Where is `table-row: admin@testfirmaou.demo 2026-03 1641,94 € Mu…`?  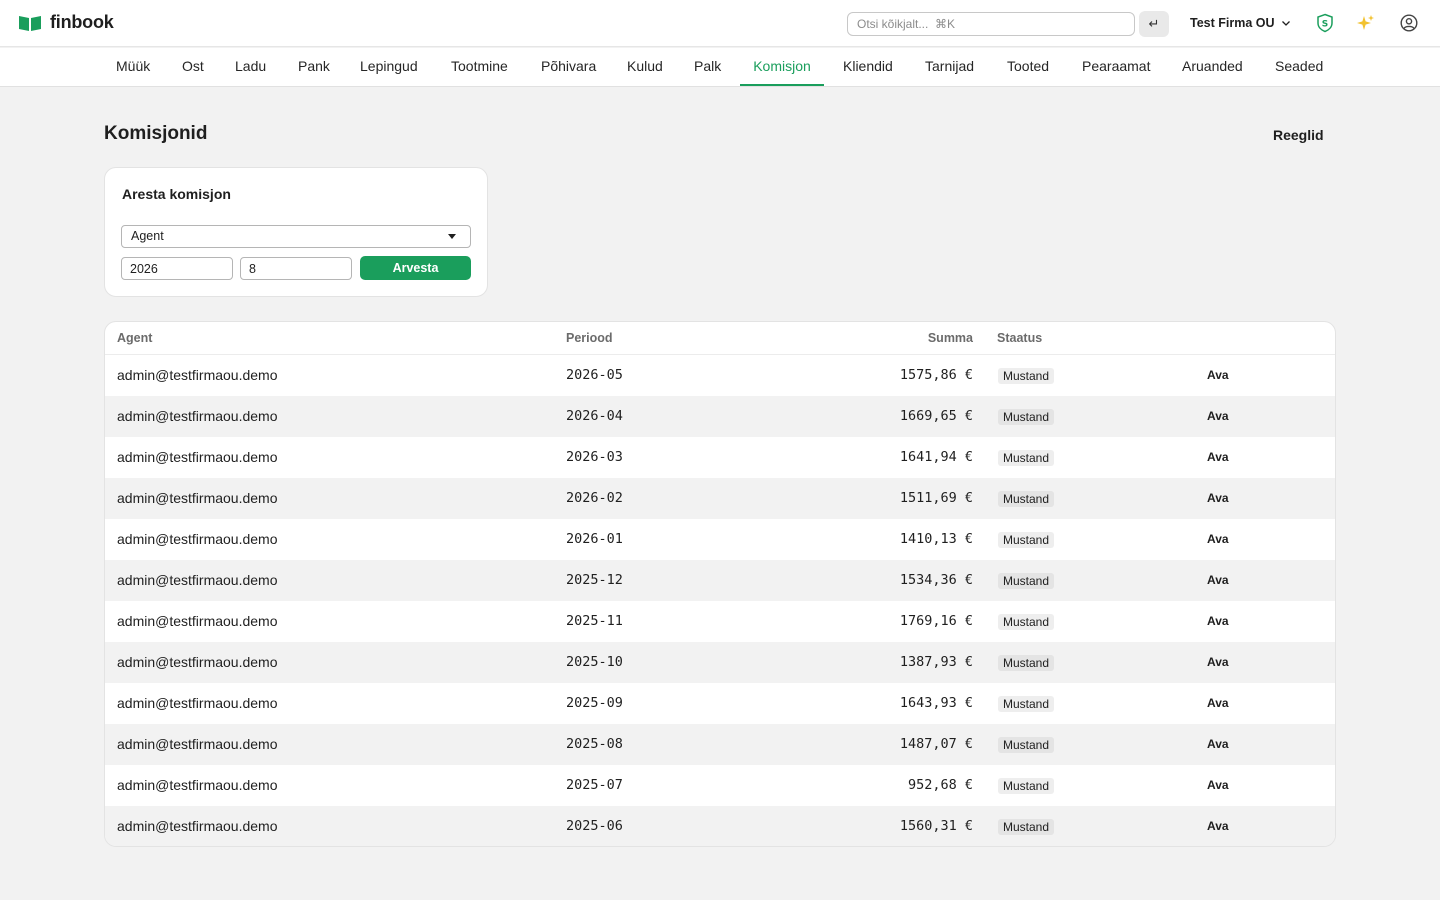 table-row: admin@testfirmaou.demo 2026-03 1641,94 € Mu… is located at coordinates (720, 457).